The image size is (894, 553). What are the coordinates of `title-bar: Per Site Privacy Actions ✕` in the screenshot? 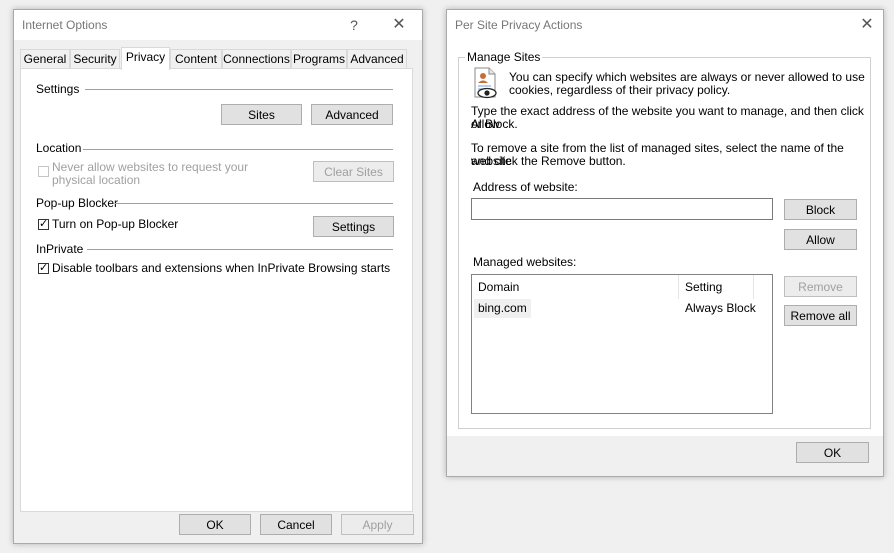 It's located at (665, 25).